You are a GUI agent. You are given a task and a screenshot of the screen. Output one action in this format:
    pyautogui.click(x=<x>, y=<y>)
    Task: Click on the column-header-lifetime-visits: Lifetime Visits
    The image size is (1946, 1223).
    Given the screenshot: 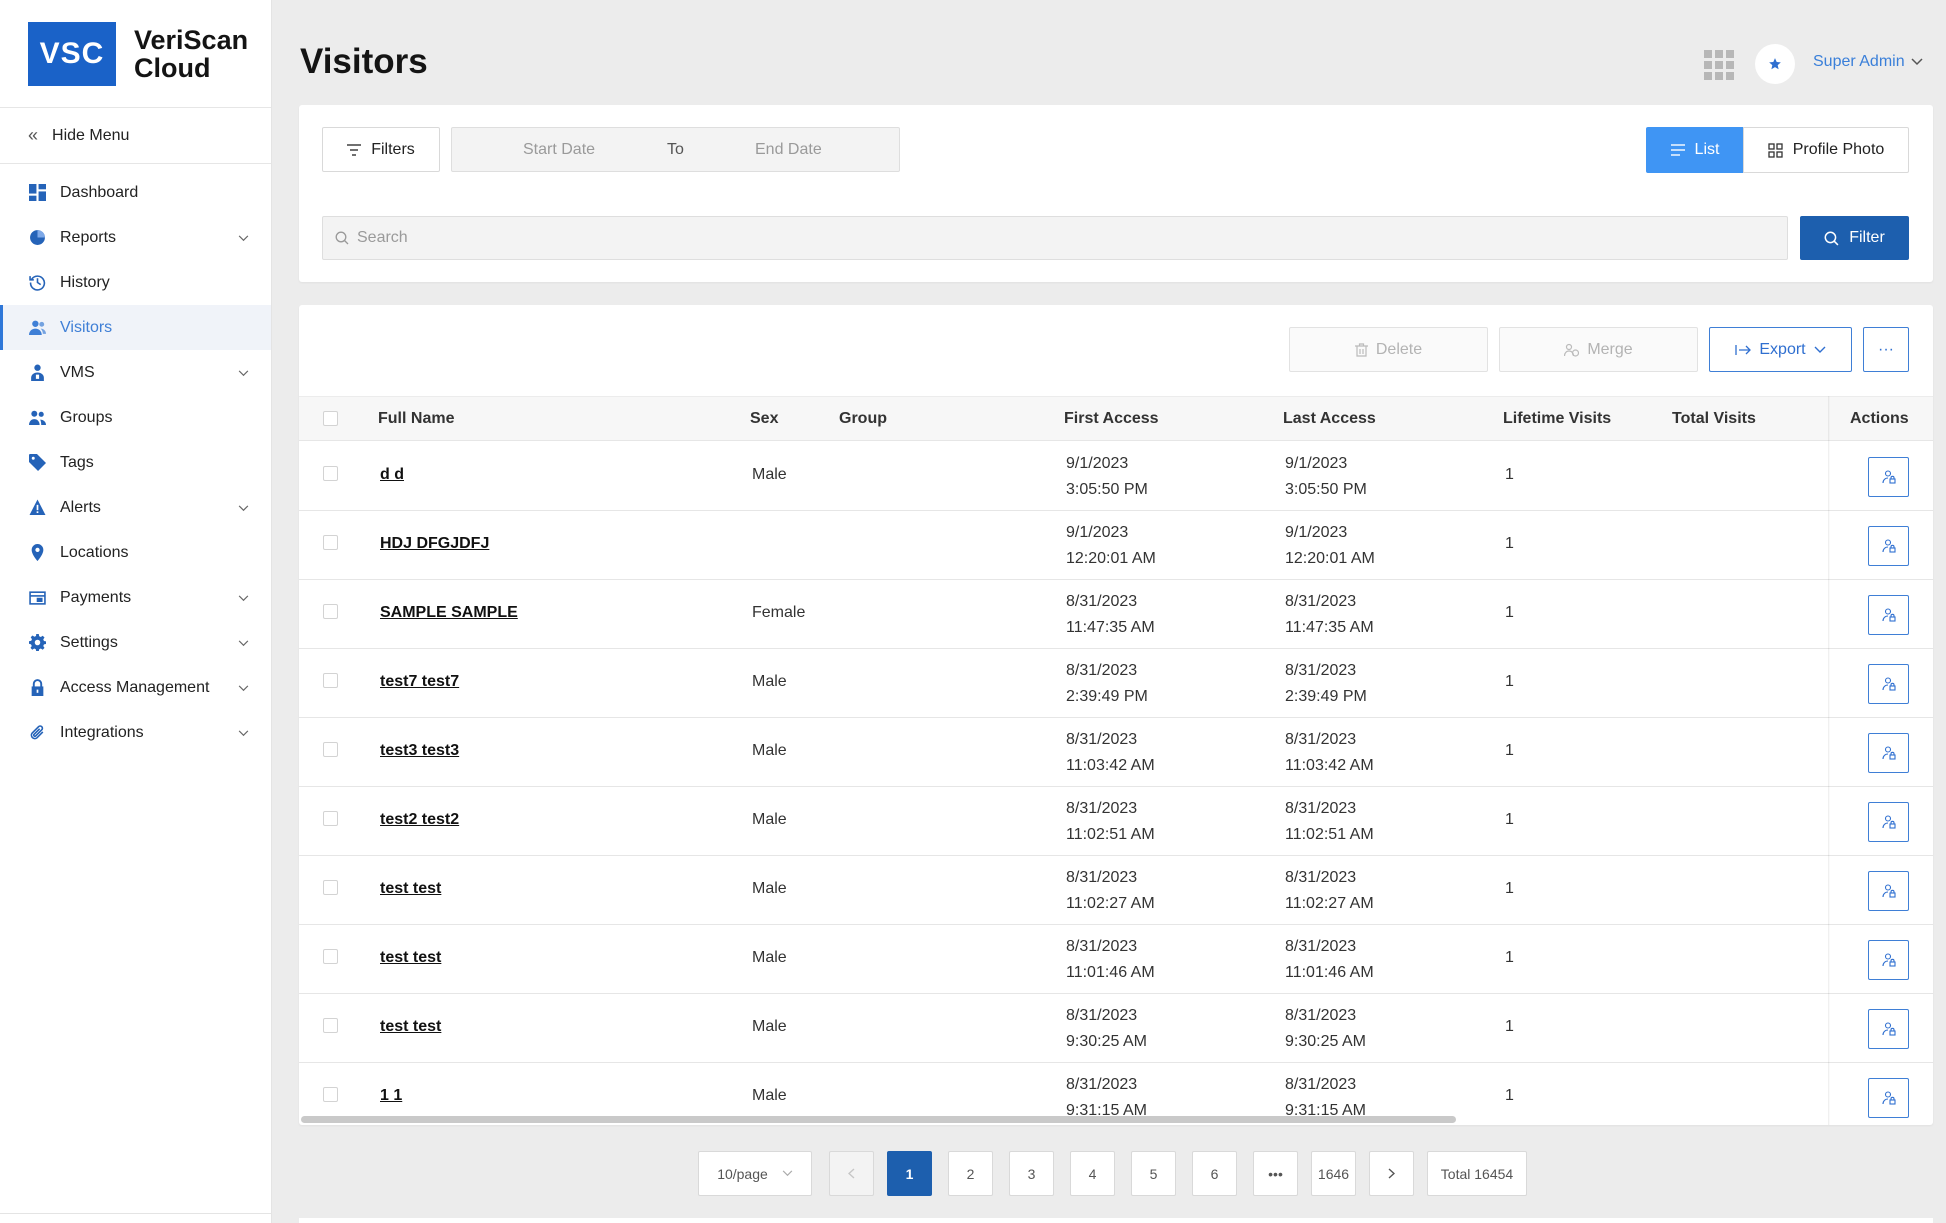 What is the action you would take?
    pyautogui.click(x=1557, y=419)
    